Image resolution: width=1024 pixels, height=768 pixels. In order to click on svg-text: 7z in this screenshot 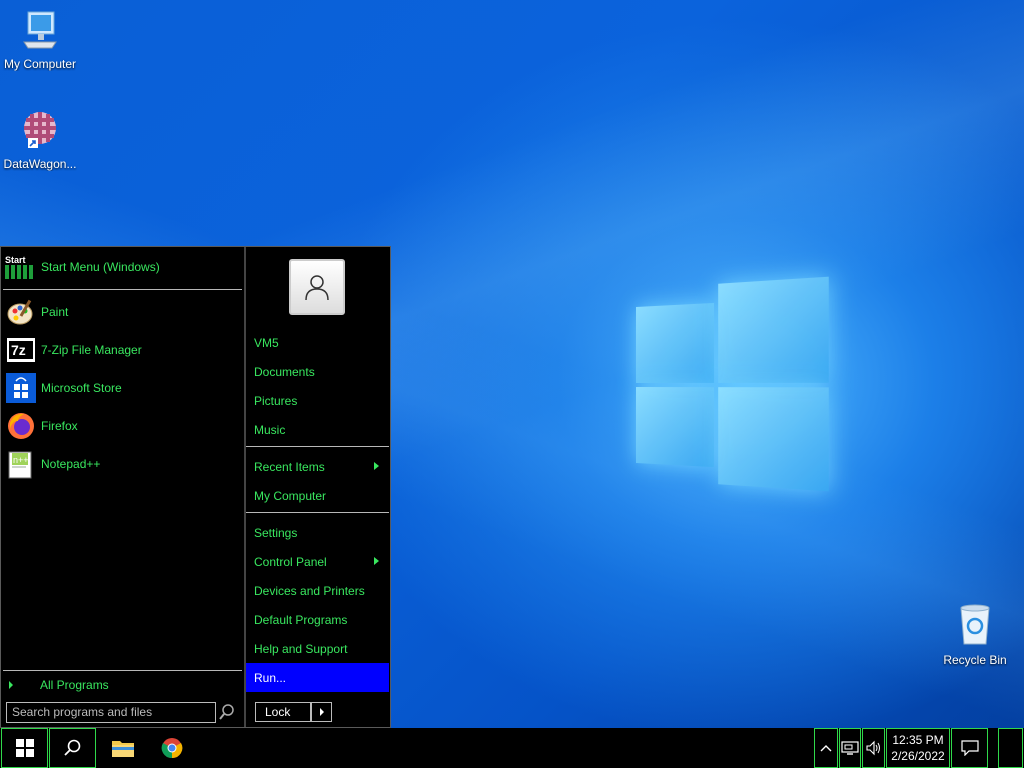, I will do `click(18, 350)`.